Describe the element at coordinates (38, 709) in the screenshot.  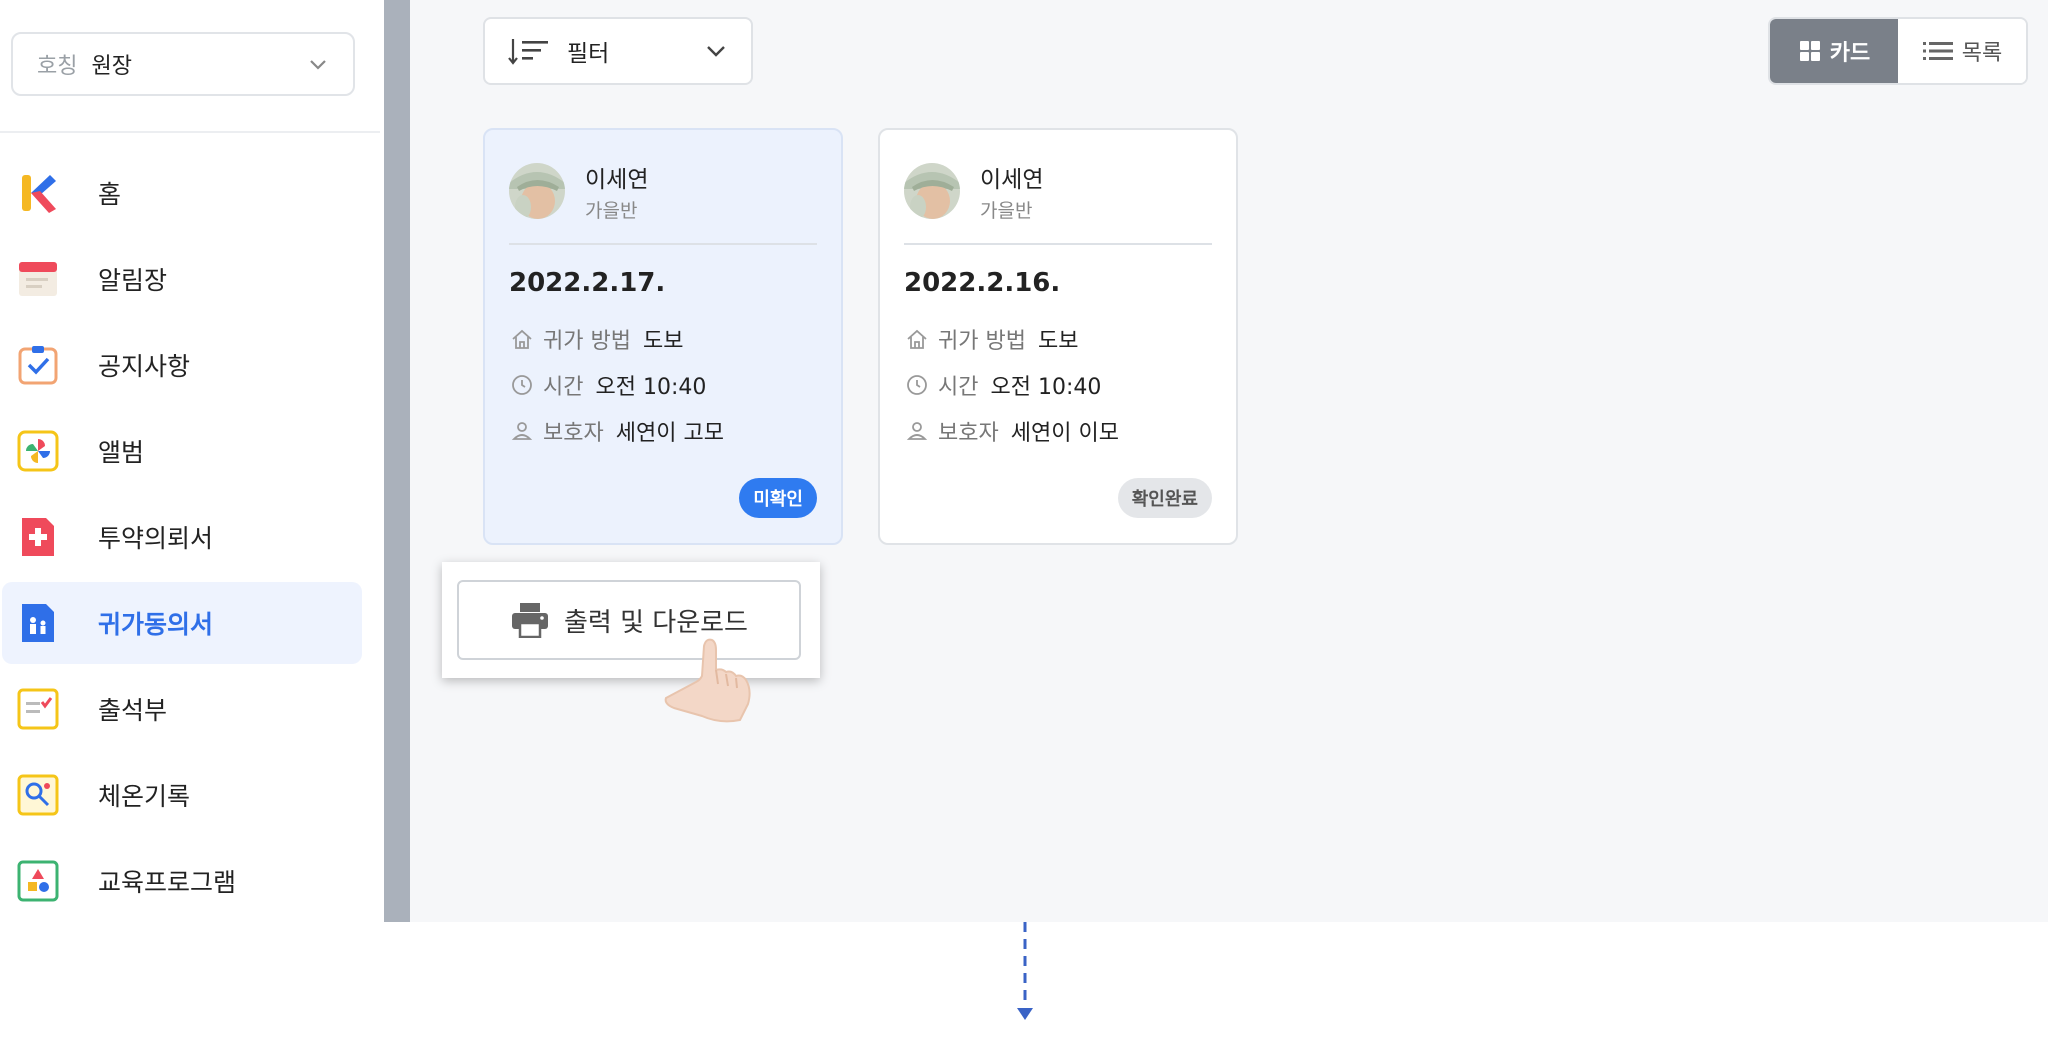
I see `attendance-icon` at that location.